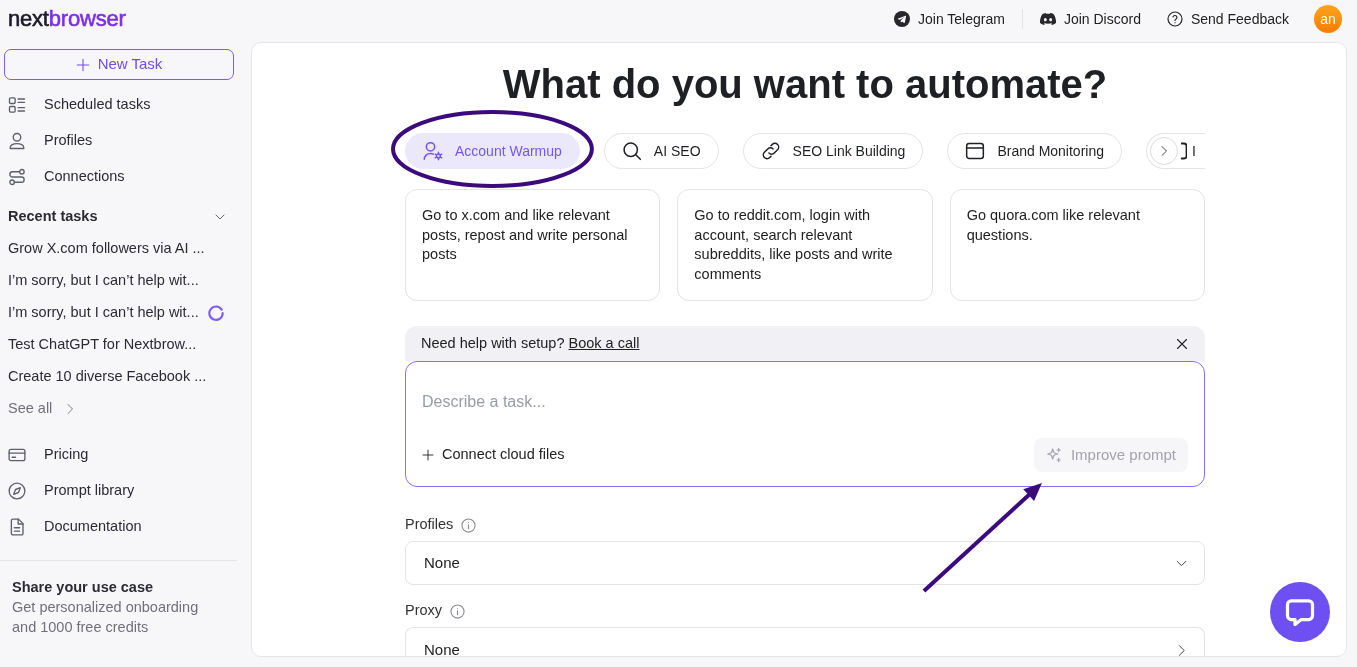 The height and width of the screenshot is (667, 1357). I want to click on category-tab: AI SEO, so click(661, 151).